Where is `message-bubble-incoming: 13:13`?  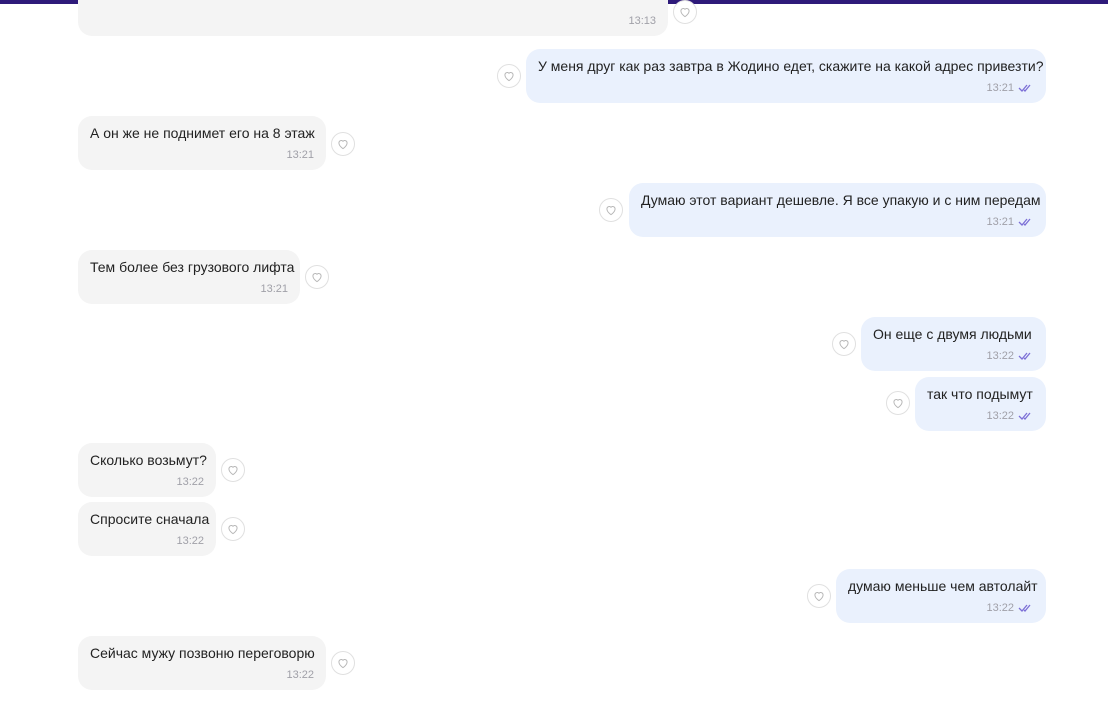
message-bubble-incoming: 13:13 is located at coordinates (373, 18).